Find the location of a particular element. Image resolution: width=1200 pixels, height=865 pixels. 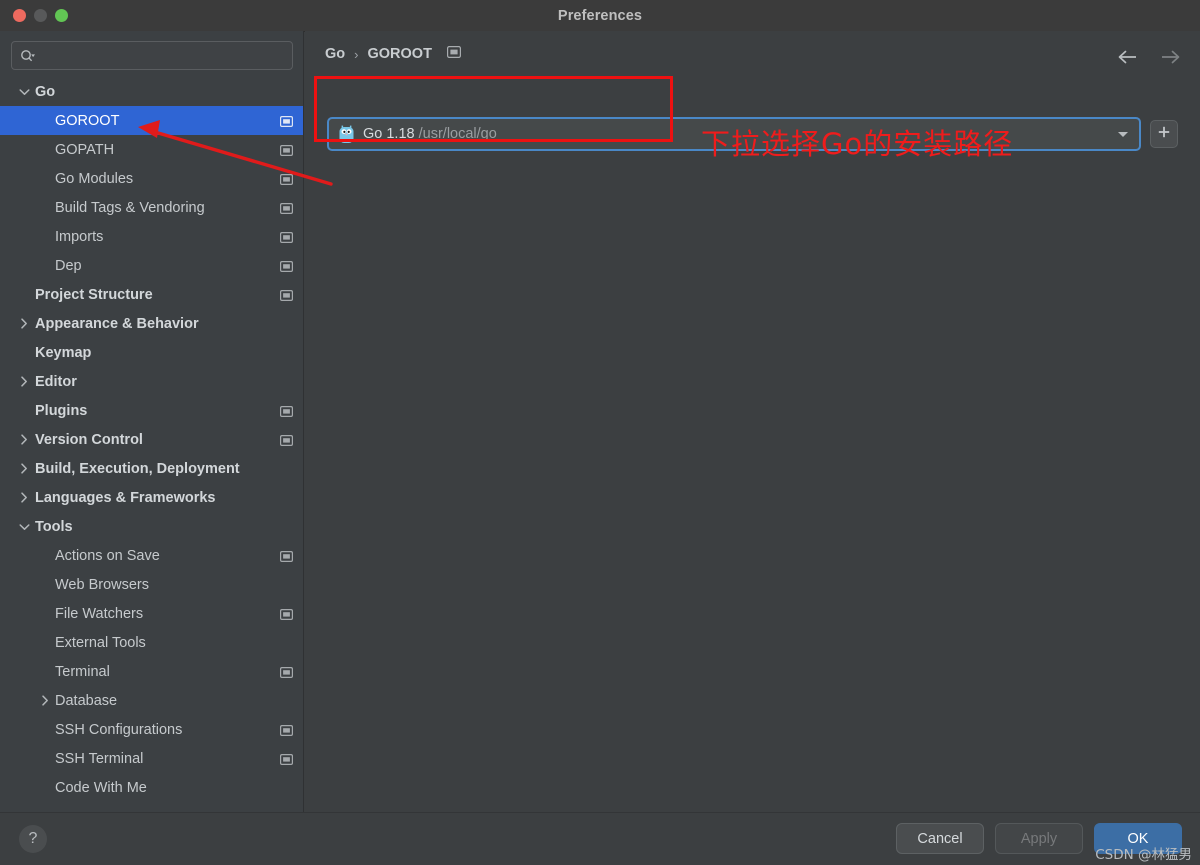

goroot-value: Go 1.18 /usr/local/go is located at coordinates (430, 134).